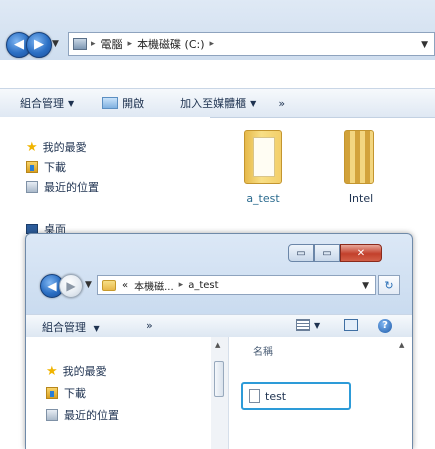  Describe the element at coordinates (361, 198) in the screenshot. I see `file-item-label: Intel` at that location.